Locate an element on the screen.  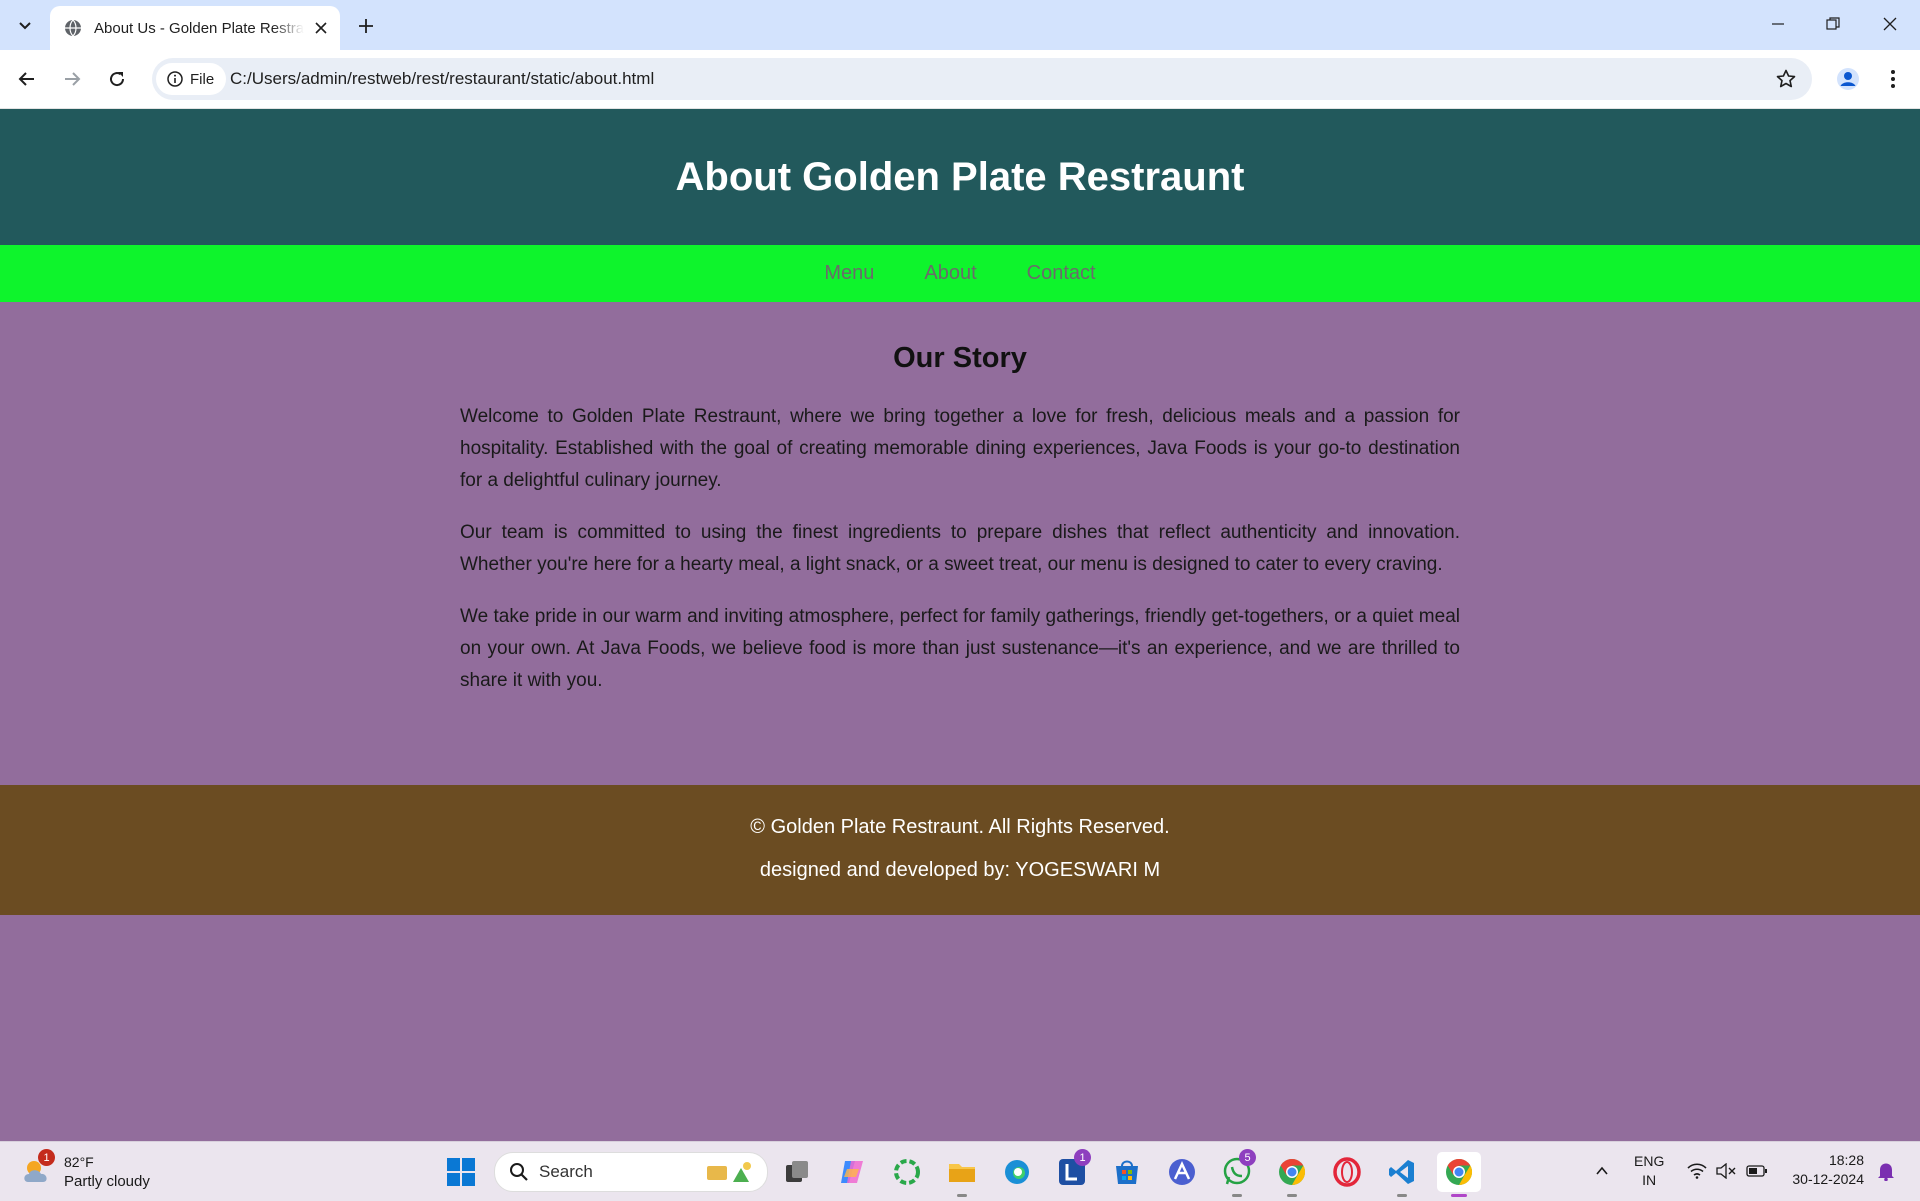
browser-tab-active: About Us - Golden Plate Restraunt is located at coordinates (195, 28).